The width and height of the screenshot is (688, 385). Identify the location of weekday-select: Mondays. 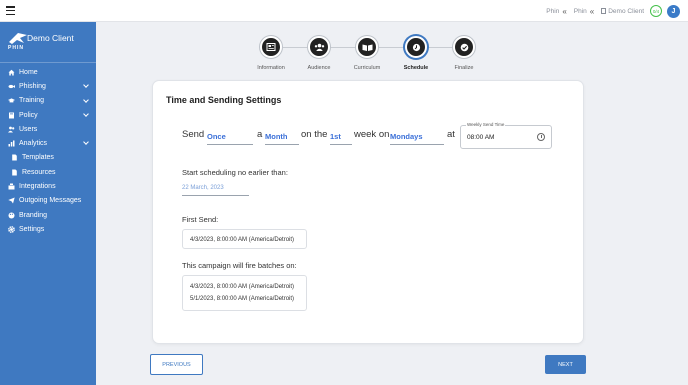
(417, 136).